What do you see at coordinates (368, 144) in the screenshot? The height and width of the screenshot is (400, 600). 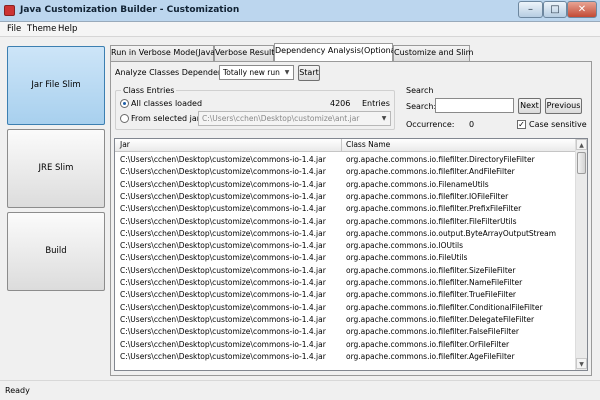 I see `column-header-class-name: Class Name` at bounding box center [368, 144].